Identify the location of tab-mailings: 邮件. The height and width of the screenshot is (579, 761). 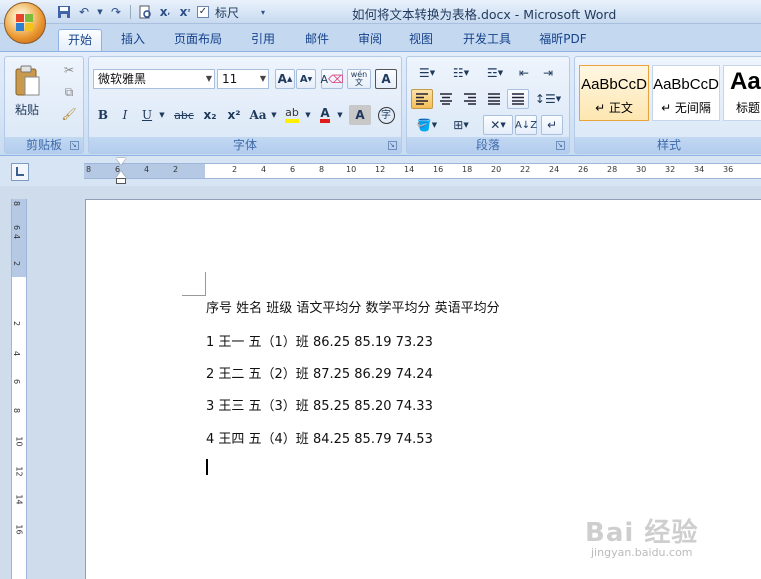
(317, 40).